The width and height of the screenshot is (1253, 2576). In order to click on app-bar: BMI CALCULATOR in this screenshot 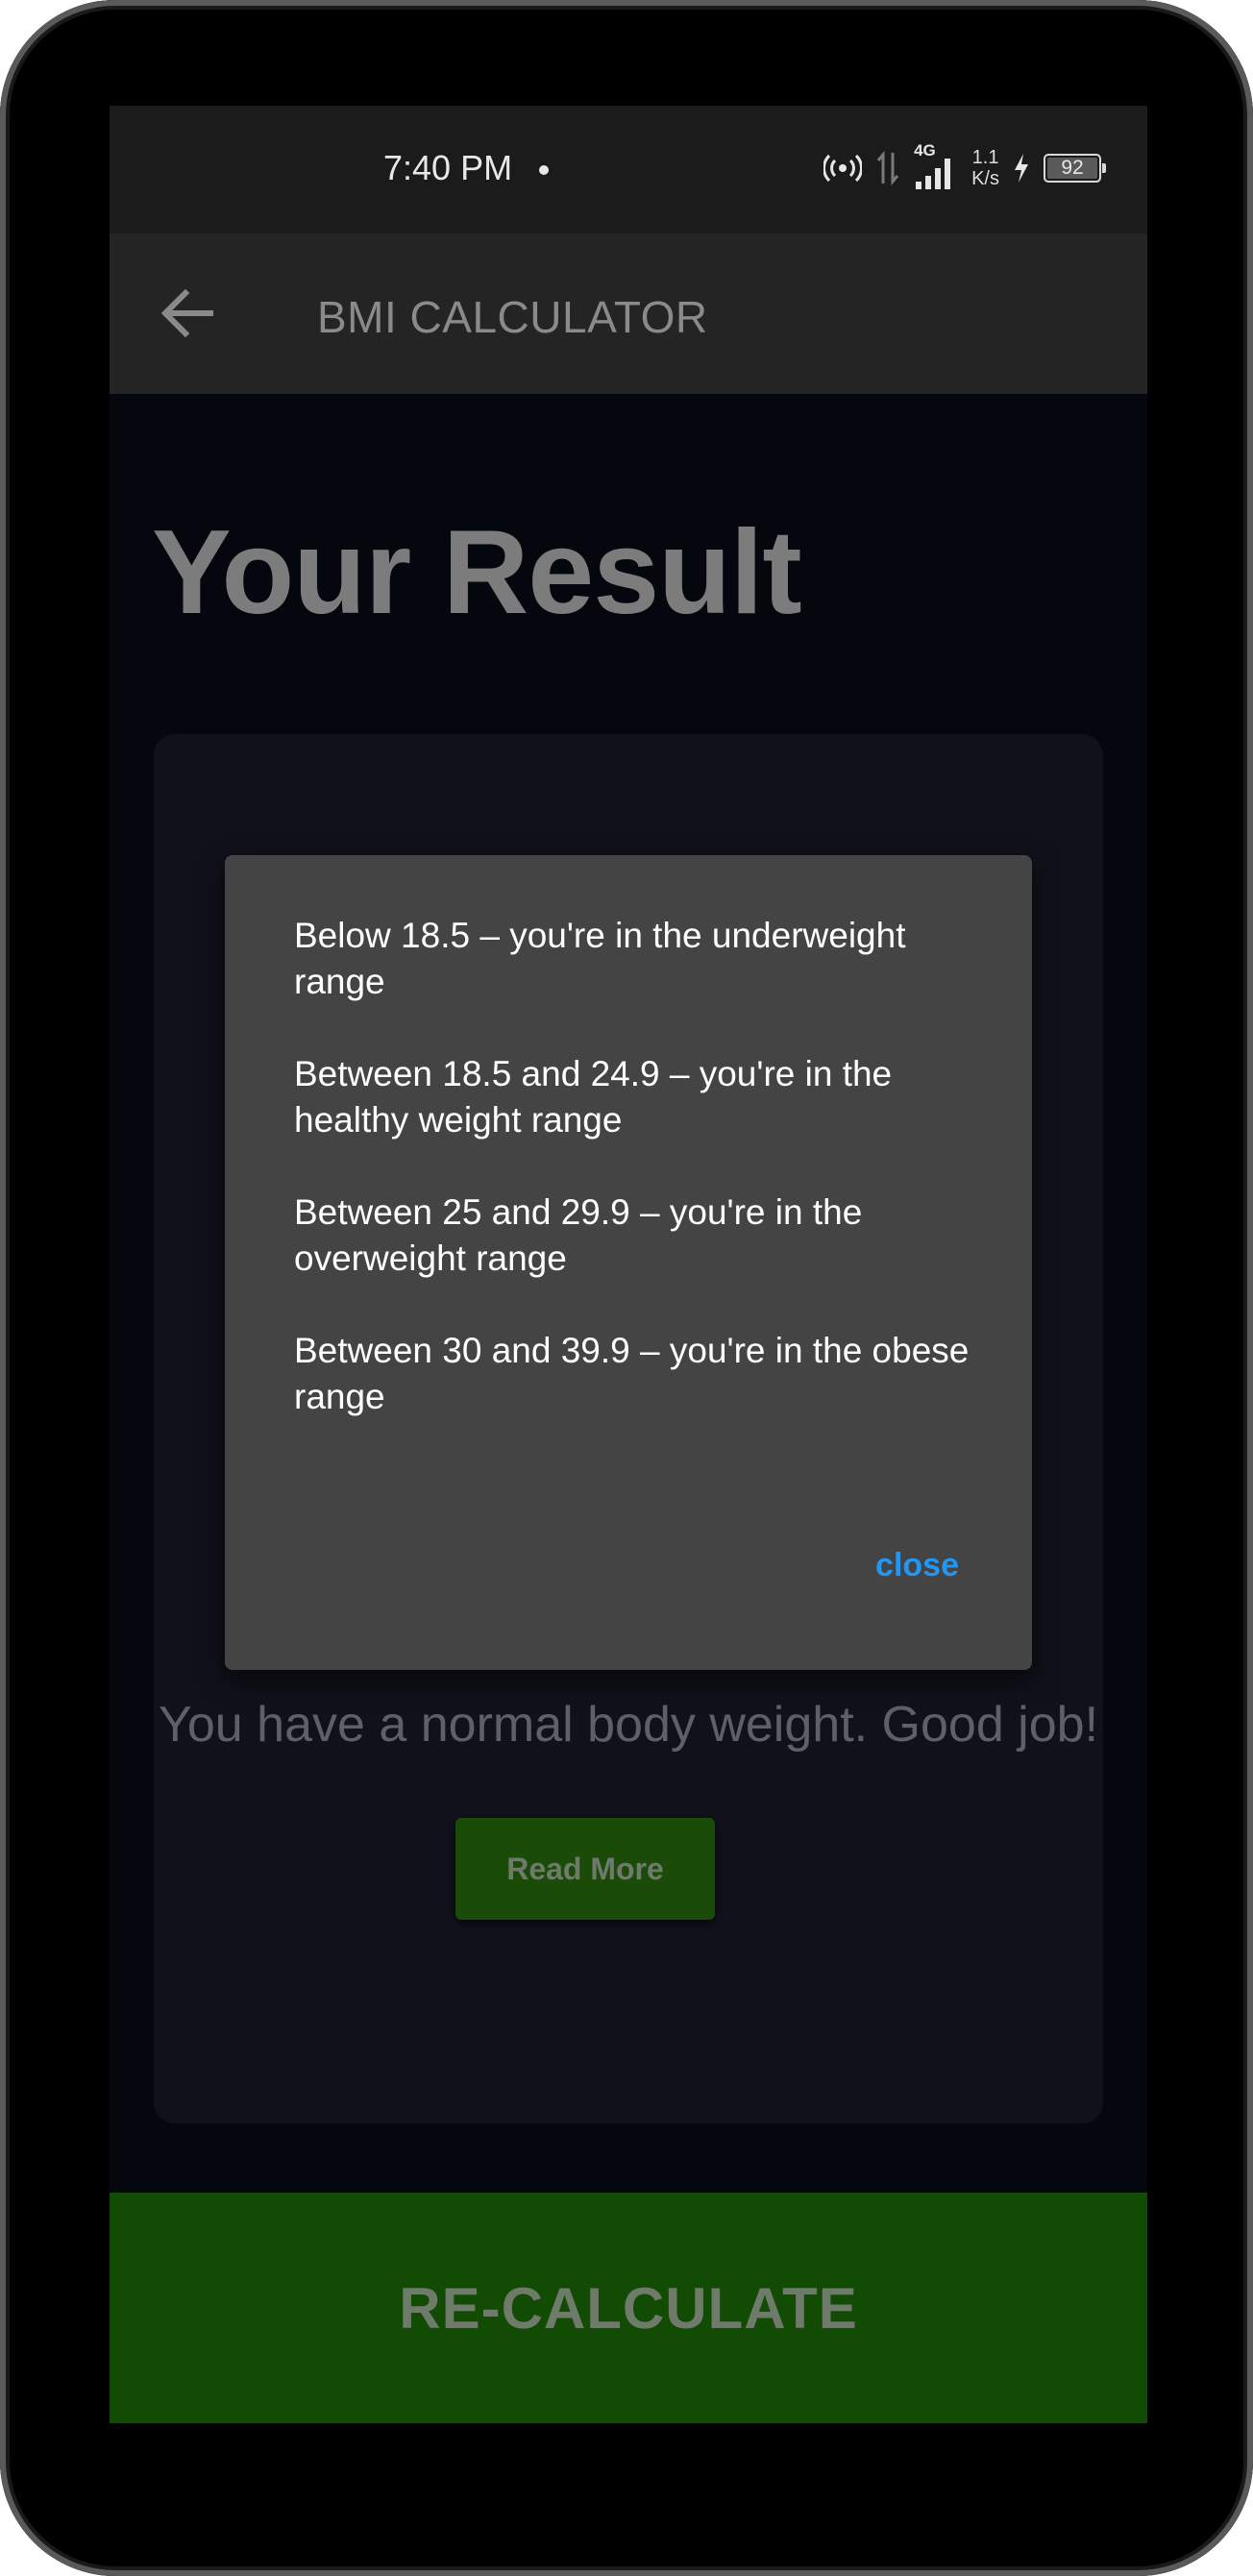, I will do `click(628, 313)`.